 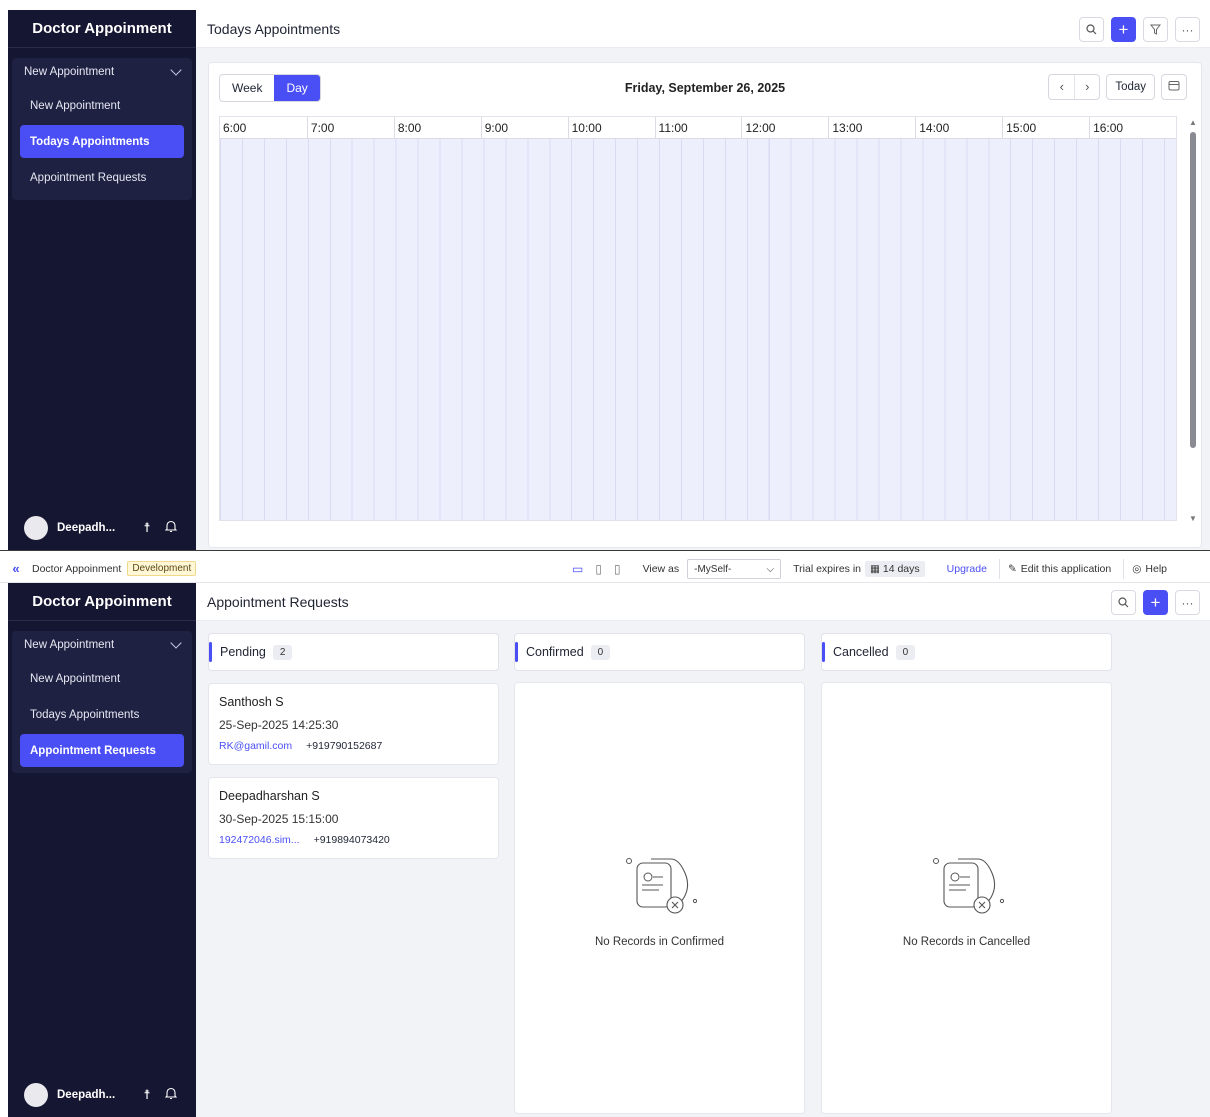 I want to click on empty-message: No Records in Cancelled, so click(x=966, y=942).